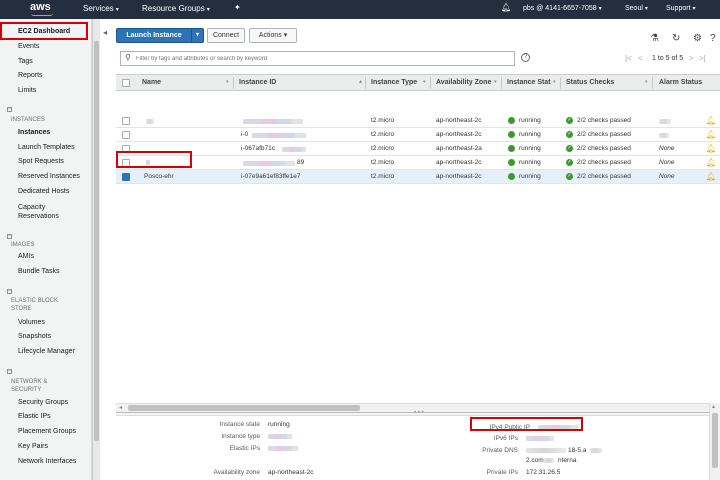  I want to click on aws-logo: aws, so click(40, 7).